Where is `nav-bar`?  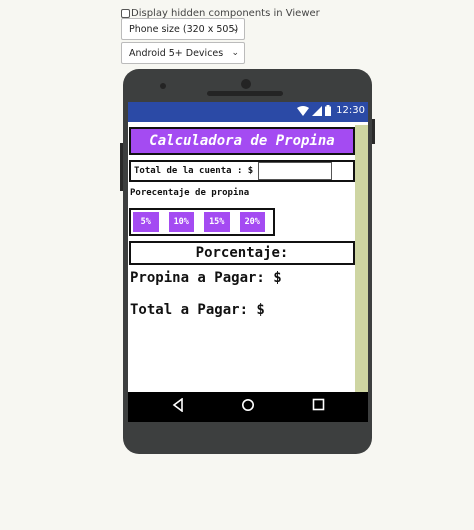 nav-bar is located at coordinates (248, 407).